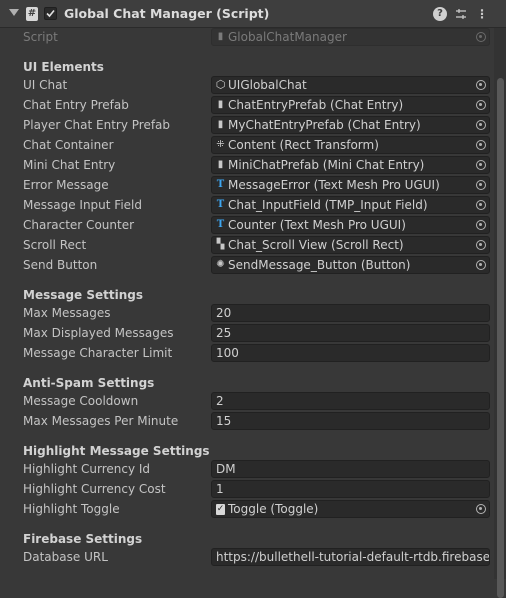 The image size is (506, 598). What do you see at coordinates (350, 401) in the screenshot?
I see `message-cooldown-input: 2` at bounding box center [350, 401].